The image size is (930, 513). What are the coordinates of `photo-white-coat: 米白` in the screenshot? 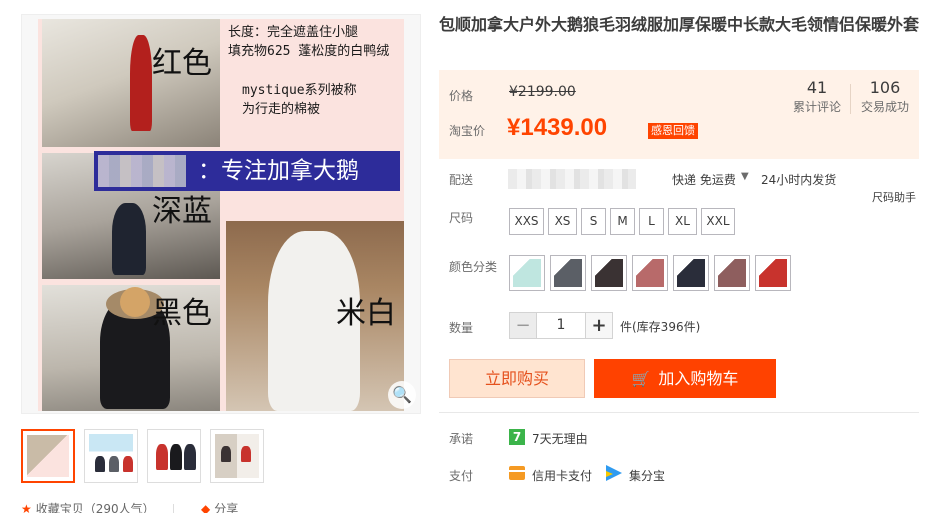 It's located at (315, 316).